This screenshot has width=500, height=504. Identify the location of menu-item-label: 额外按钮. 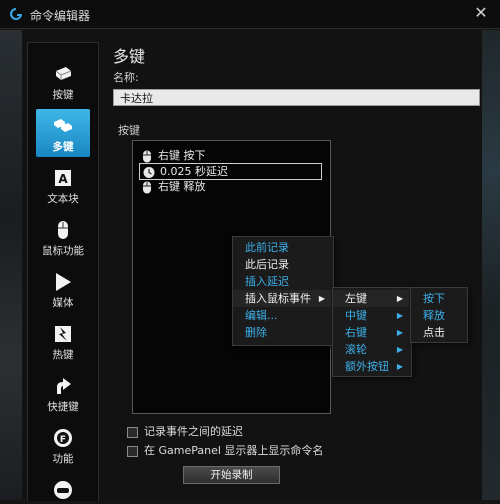
(367, 366).